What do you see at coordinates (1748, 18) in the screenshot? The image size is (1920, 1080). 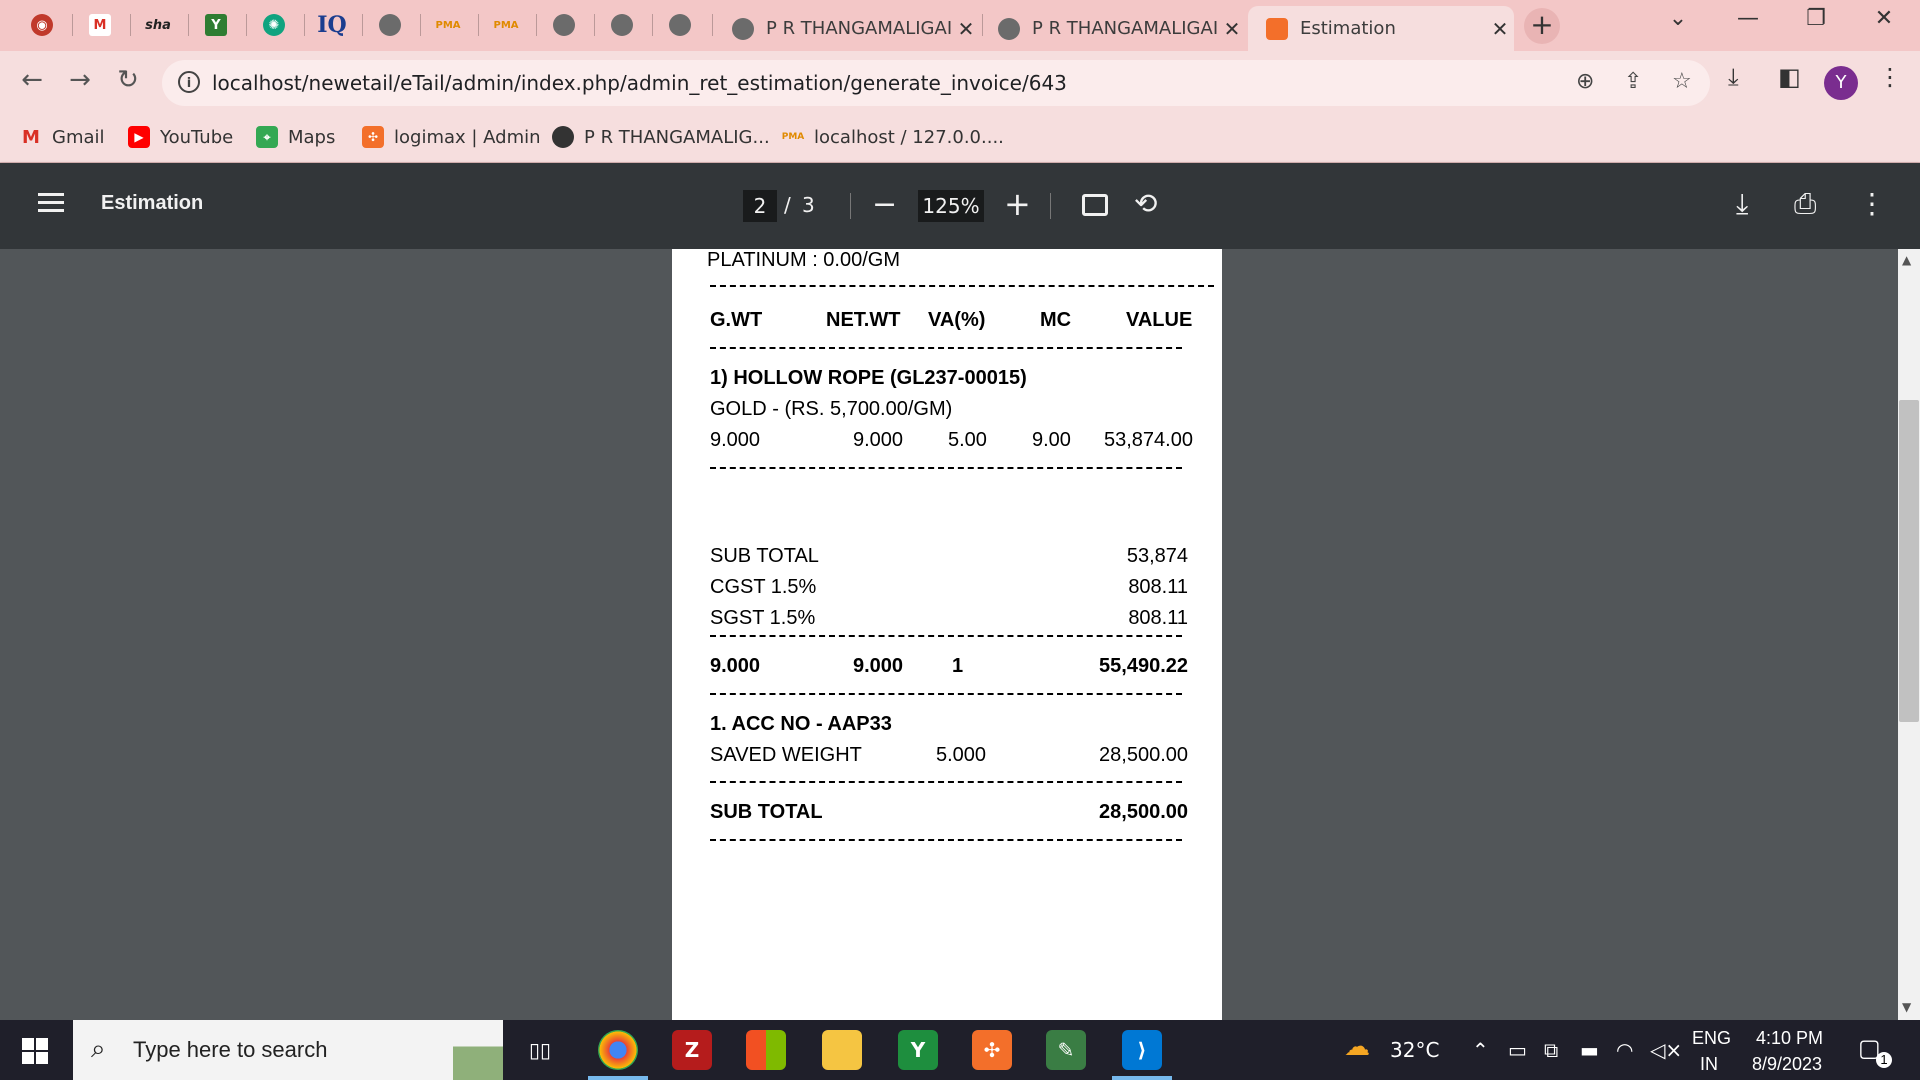 I see `minimize-icon: —` at bounding box center [1748, 18].